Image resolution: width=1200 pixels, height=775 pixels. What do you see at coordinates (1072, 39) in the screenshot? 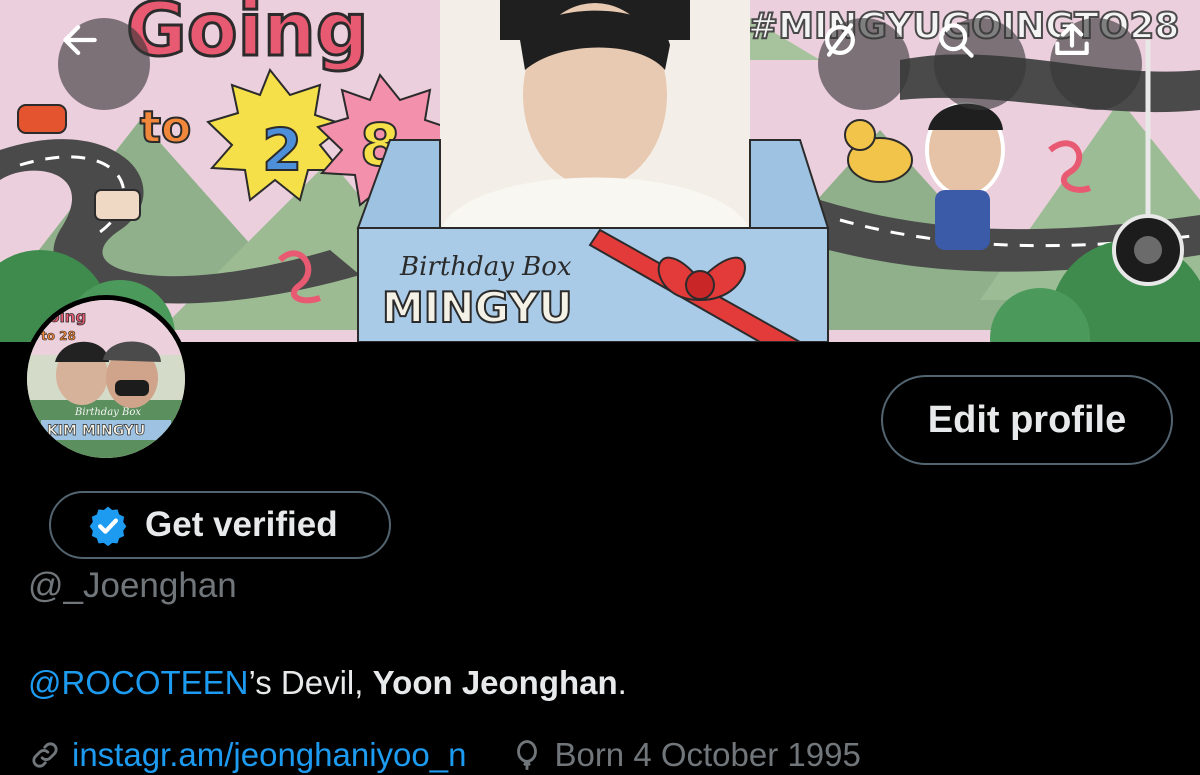
I see `share-upload-icon` at bounding box center [1072, 39].